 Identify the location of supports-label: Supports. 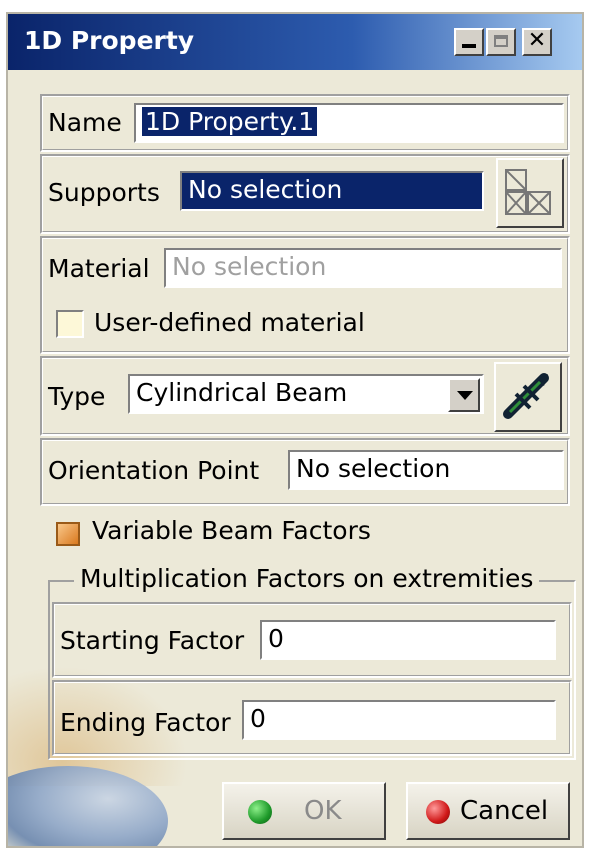
(104, 192).